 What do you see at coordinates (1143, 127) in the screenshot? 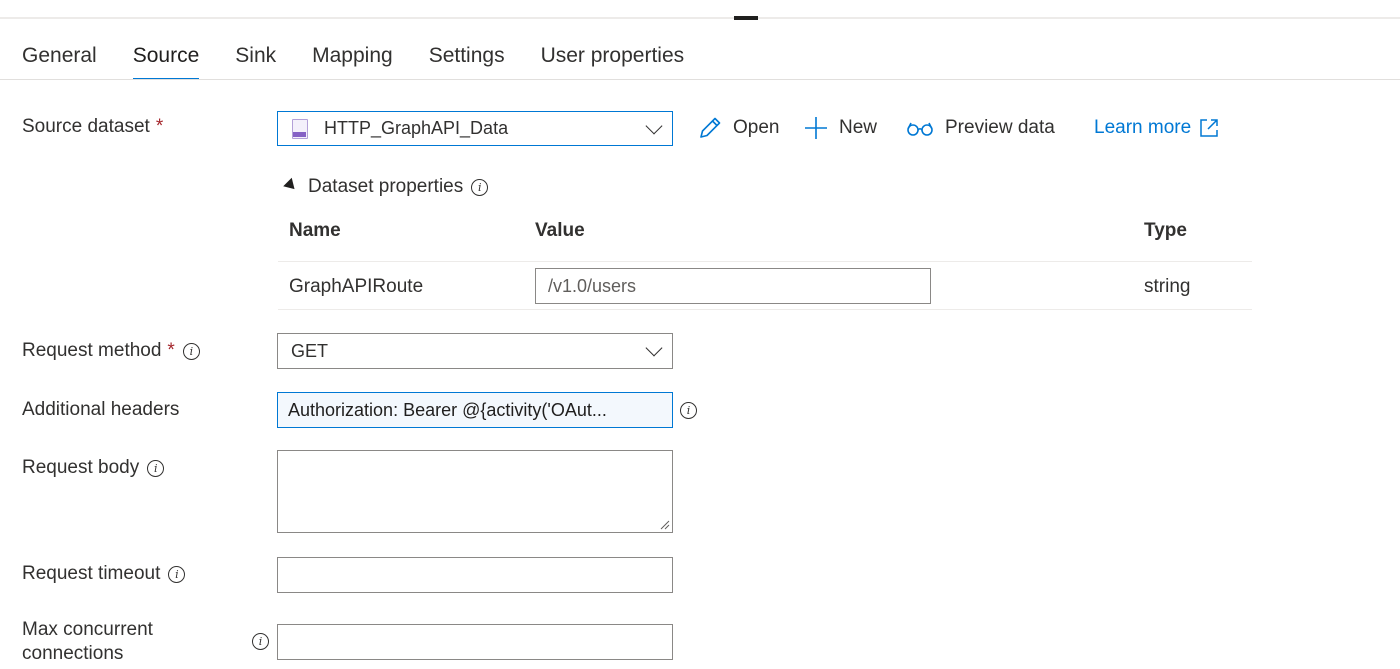
I see `learn-more-label: Learn more` at bounding box center [1143, 127].